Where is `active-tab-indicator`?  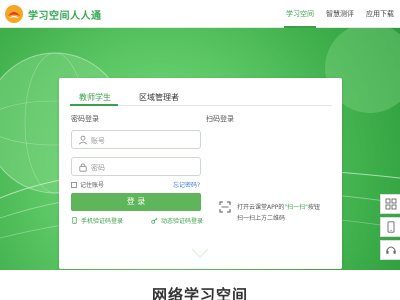
active-tab-indicator is located at coordinates (94, 105).